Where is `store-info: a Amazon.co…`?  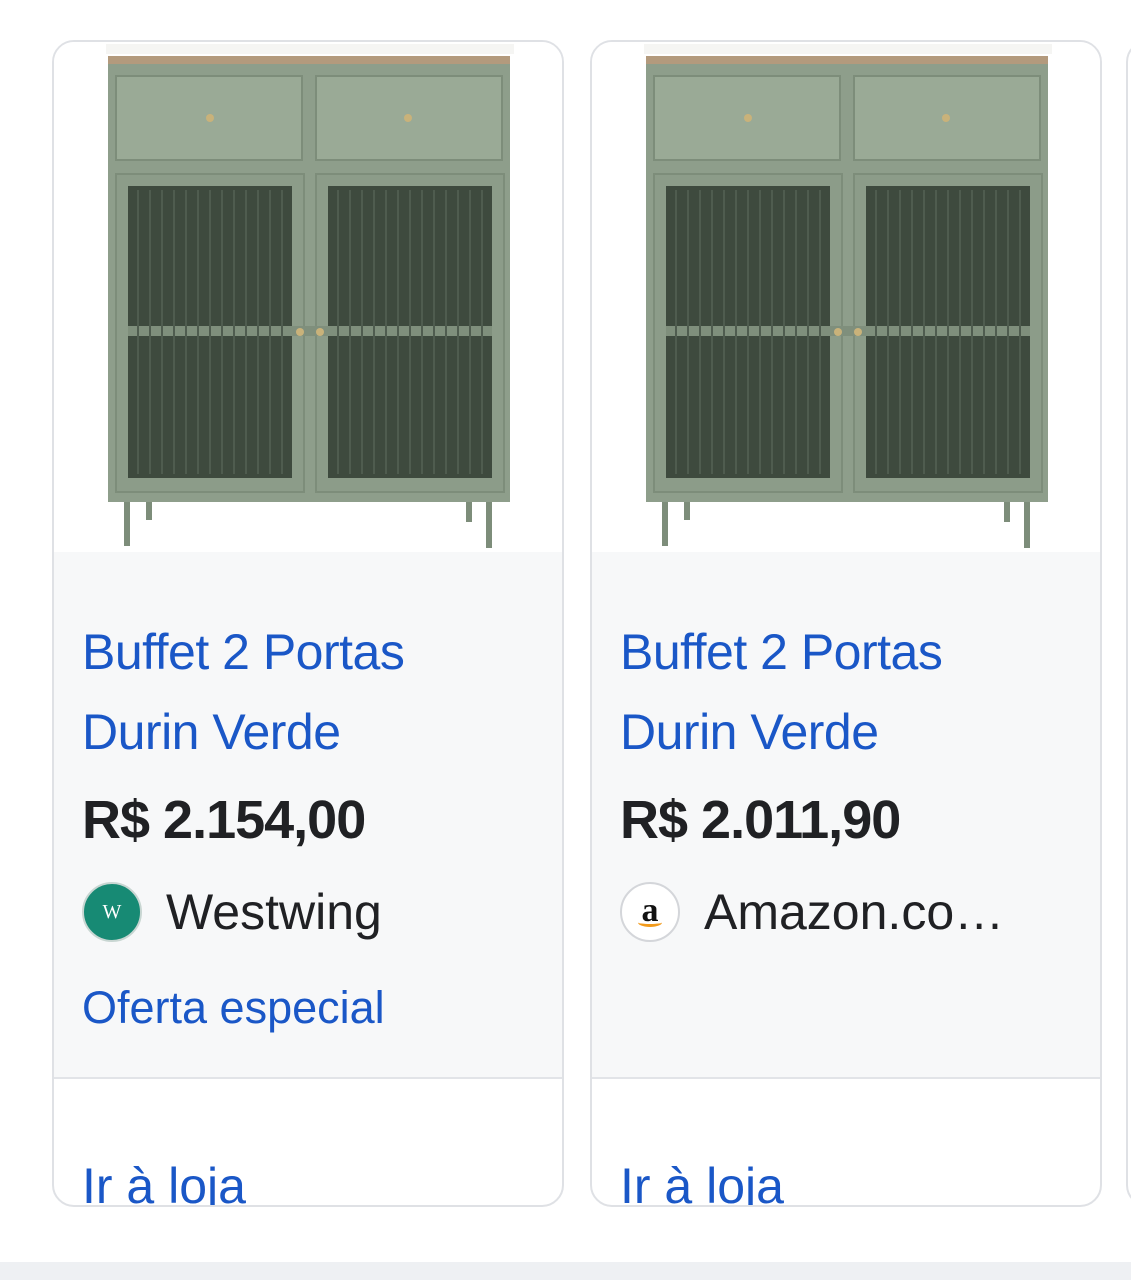
store-info: a Amazon.co… is located at coordinates (812, 912).